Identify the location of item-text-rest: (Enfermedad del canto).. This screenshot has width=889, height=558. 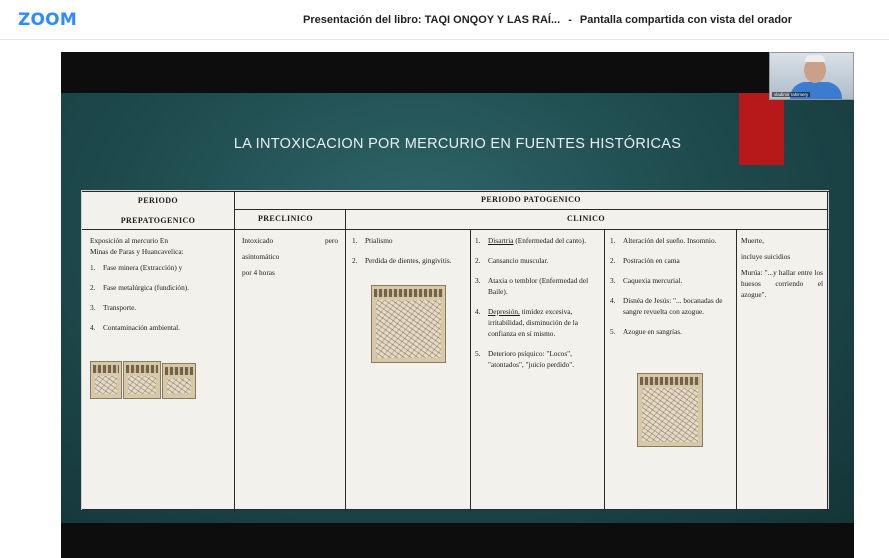
(550, 240).